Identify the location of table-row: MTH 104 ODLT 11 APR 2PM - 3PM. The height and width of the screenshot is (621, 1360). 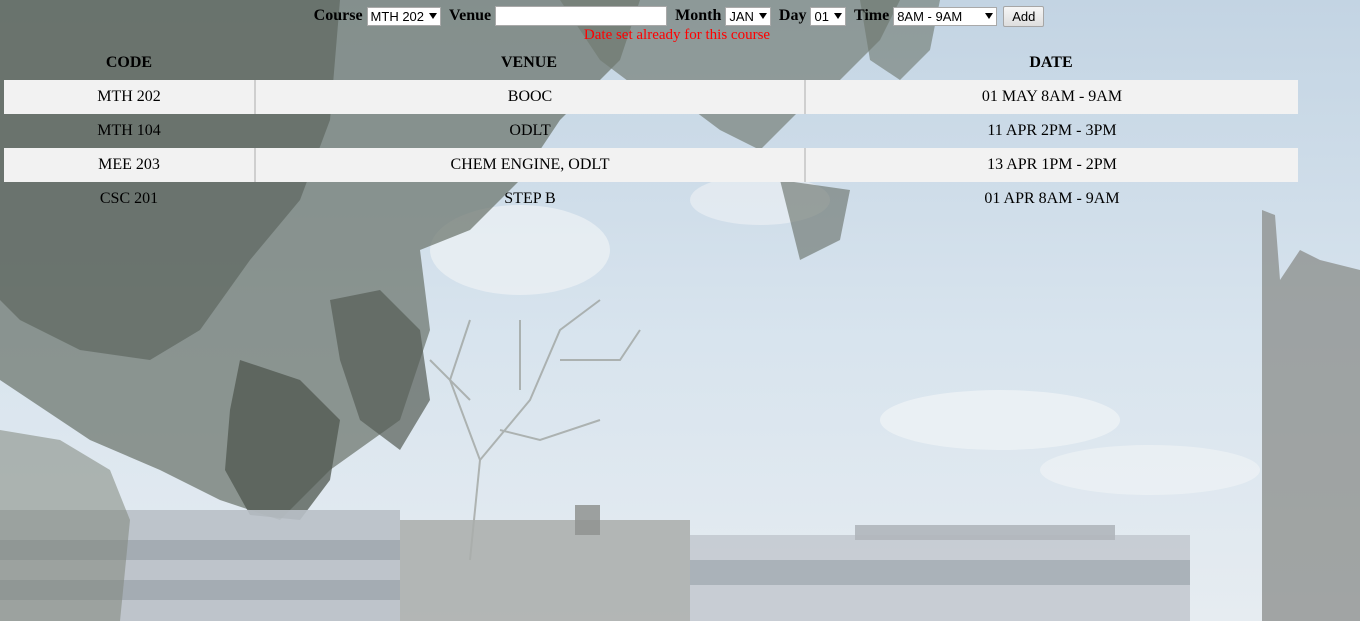
(651, 131).